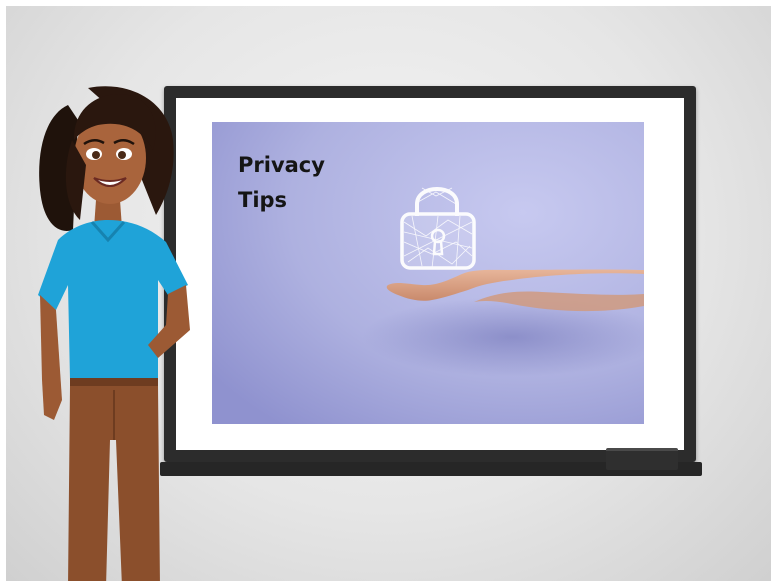 The image size is (777, 587). Describe the element at coordinates (281, 182) in the screenshot. I see `slide-title: Privacy Tips` at that location.